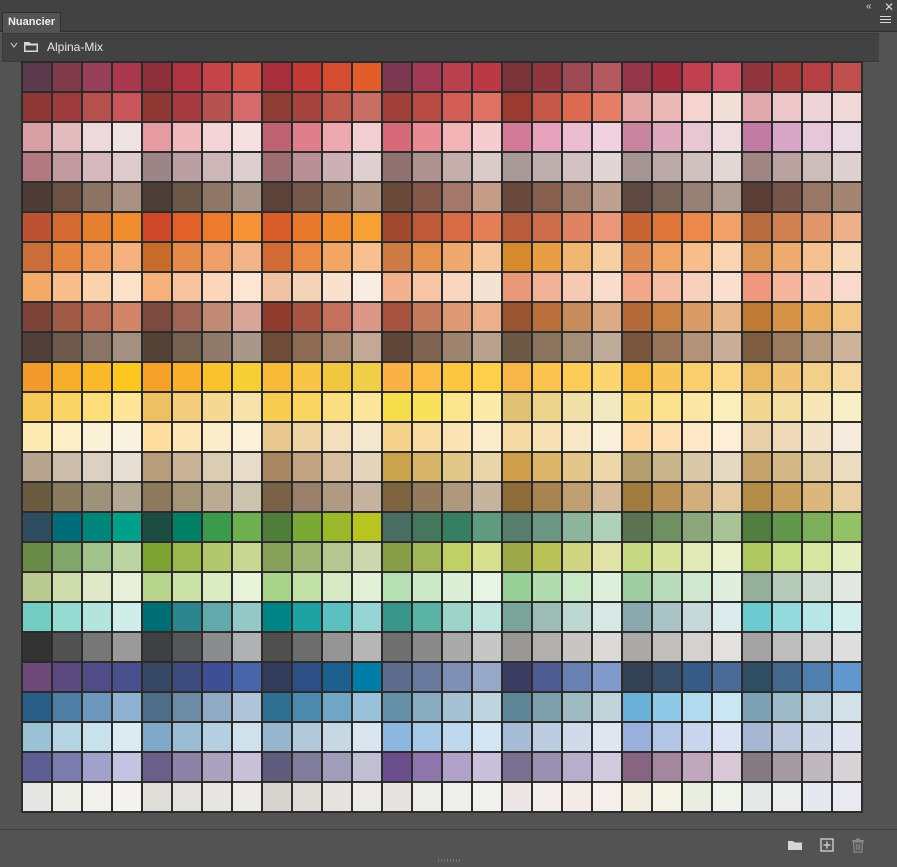  Describe the element at coordinates (869, 7) in the screenshot. I see `double-chevron-left-icon: «` at that location.